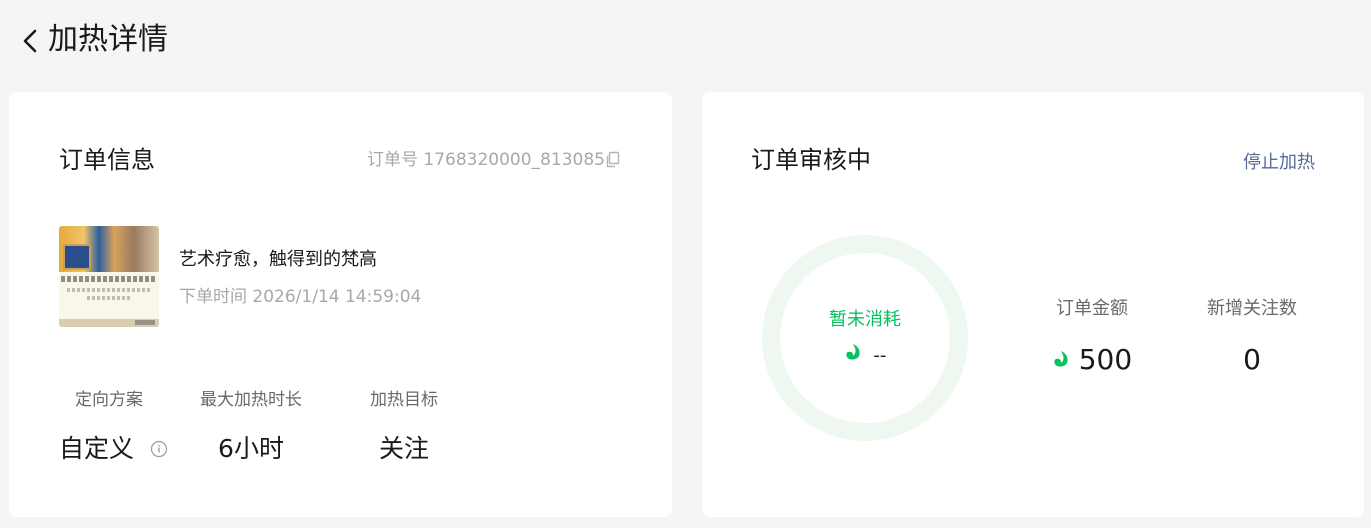 The image size is (1371, 528). I want to click on copy-icon, so click(613, 159).